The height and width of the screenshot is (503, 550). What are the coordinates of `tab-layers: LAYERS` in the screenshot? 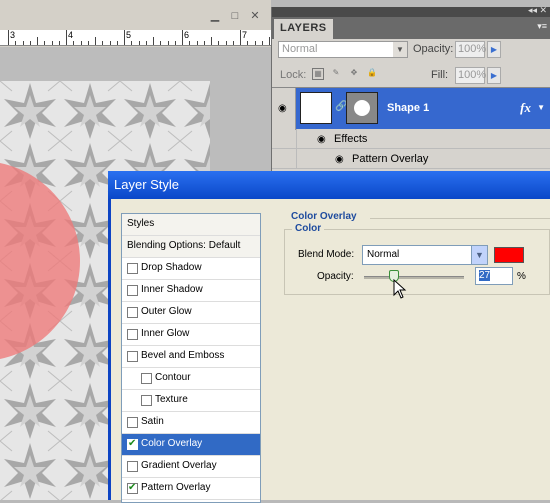 It's located at (303, 29).